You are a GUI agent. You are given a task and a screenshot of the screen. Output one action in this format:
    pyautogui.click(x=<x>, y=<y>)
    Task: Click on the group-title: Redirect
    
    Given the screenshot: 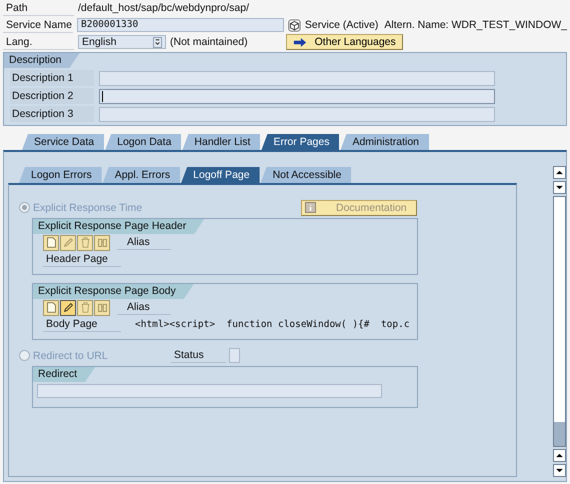 What is the action you would take?
    pyautogui.click(x=64, y=374)
    